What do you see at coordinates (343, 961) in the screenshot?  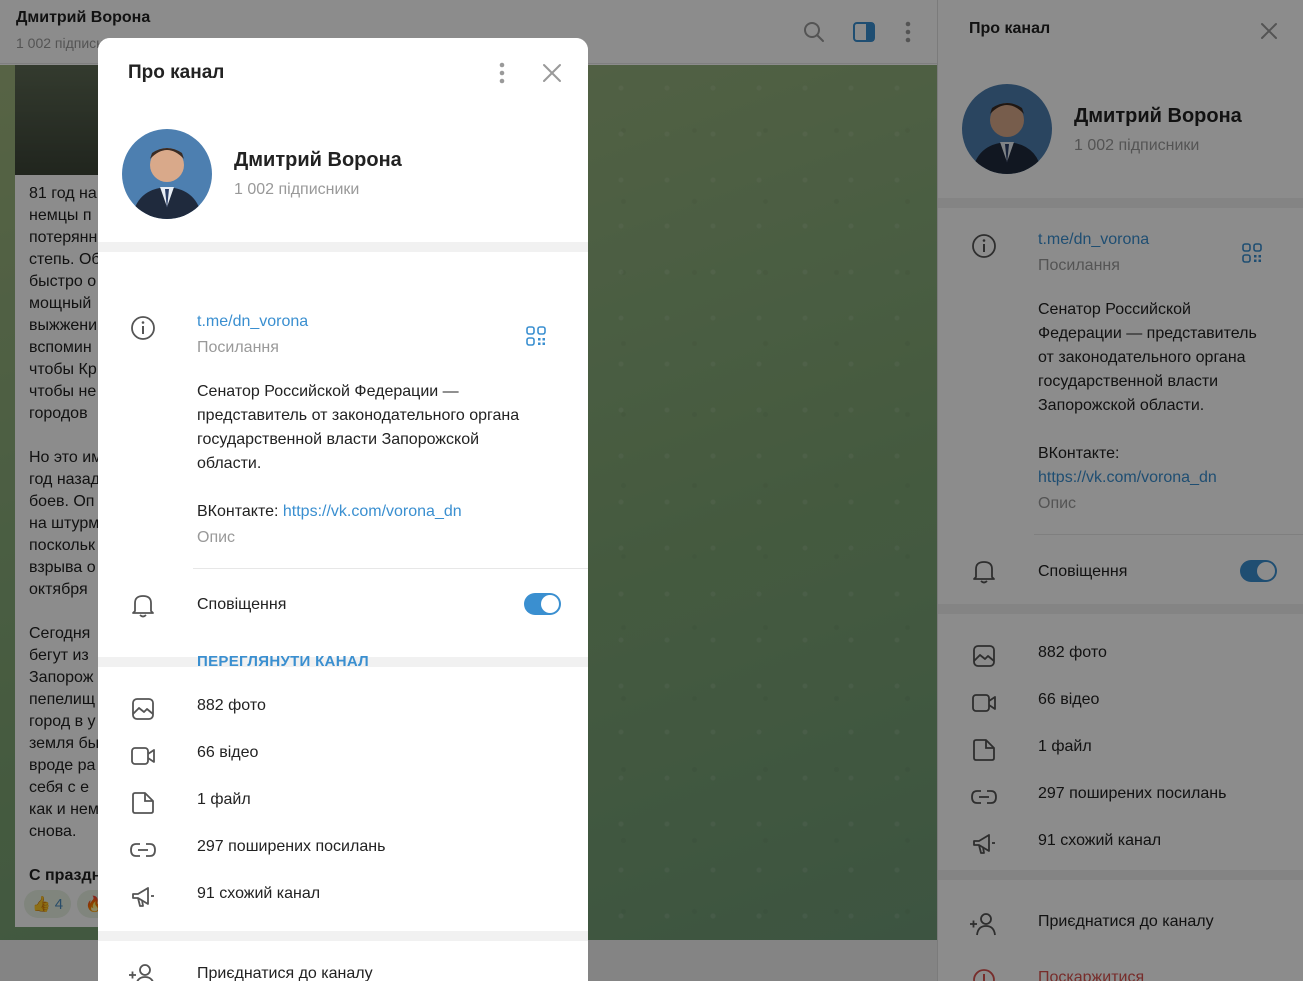 I see `modal-actions-section: Приєднатися до каналу` at bounding box center [343, 961].